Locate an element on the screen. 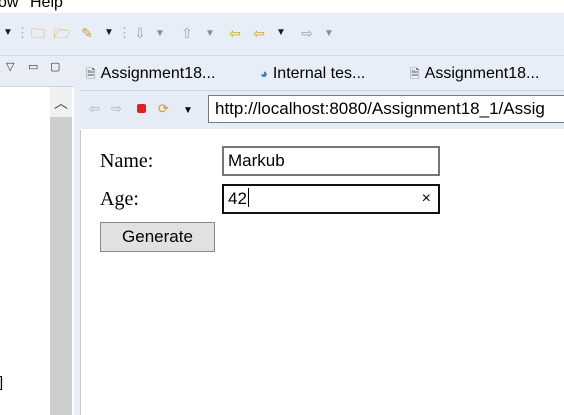  text-cursor is located at coordinates (248, 197).